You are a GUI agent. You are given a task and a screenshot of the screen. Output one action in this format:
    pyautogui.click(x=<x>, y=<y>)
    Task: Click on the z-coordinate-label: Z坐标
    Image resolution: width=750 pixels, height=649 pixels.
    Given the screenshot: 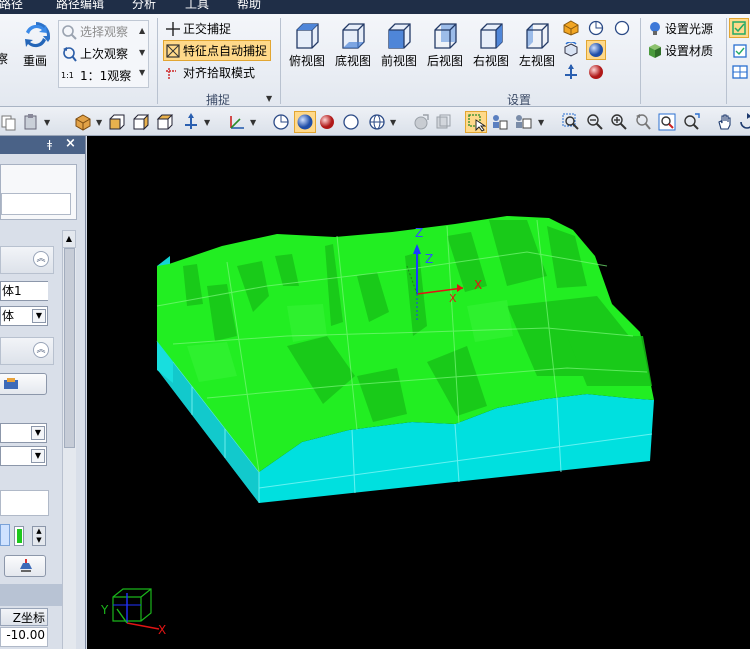 What is the action you would take?
    pyautogui.click(x=28, y=618)
    